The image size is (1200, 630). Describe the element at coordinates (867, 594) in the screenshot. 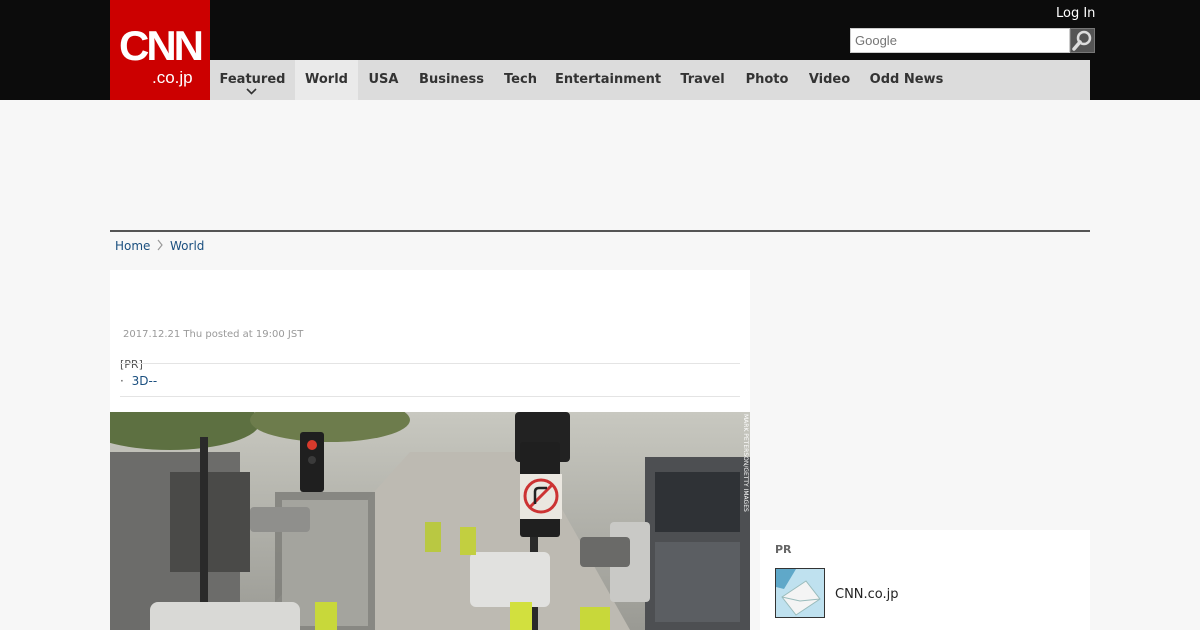

I see `pr-item-text: CNN.co.jp` at that location.